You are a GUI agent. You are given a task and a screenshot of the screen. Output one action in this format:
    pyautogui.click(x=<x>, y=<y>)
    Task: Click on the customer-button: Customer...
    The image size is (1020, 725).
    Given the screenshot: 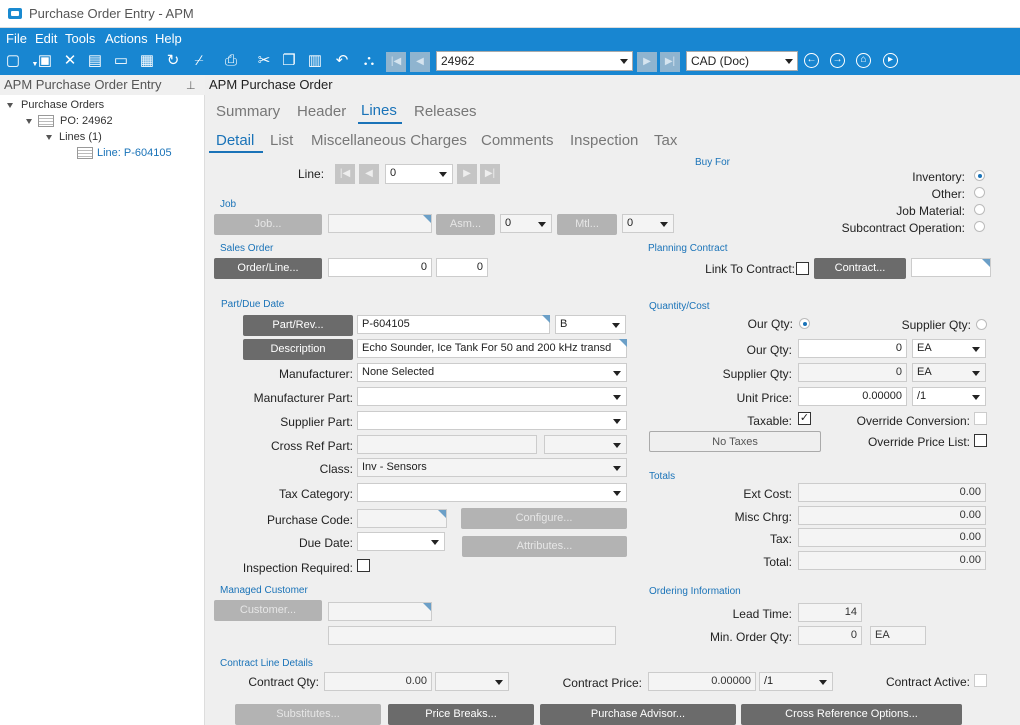 What is the action you would take?
    pyautogui.click(x=268, y=610)
    